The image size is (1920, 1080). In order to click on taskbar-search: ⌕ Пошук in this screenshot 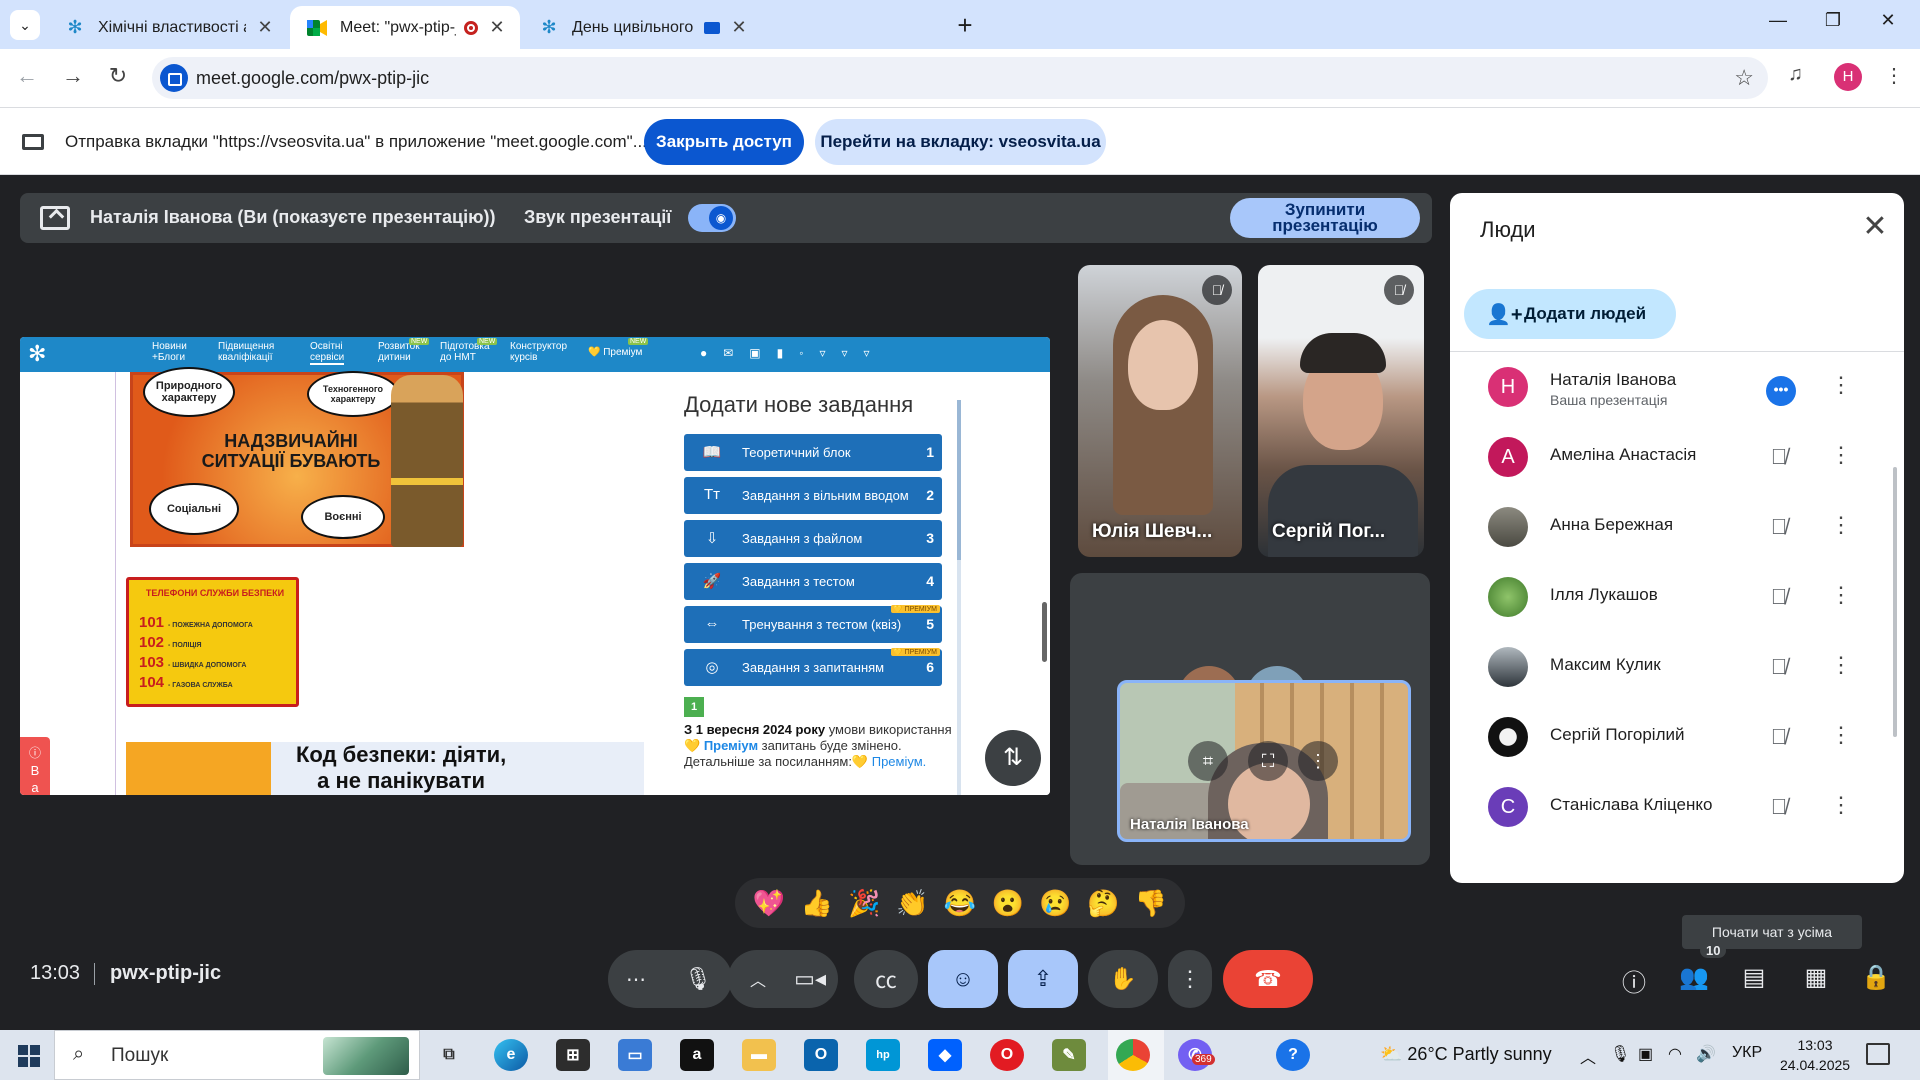, I will do `click(237, 1055)`.